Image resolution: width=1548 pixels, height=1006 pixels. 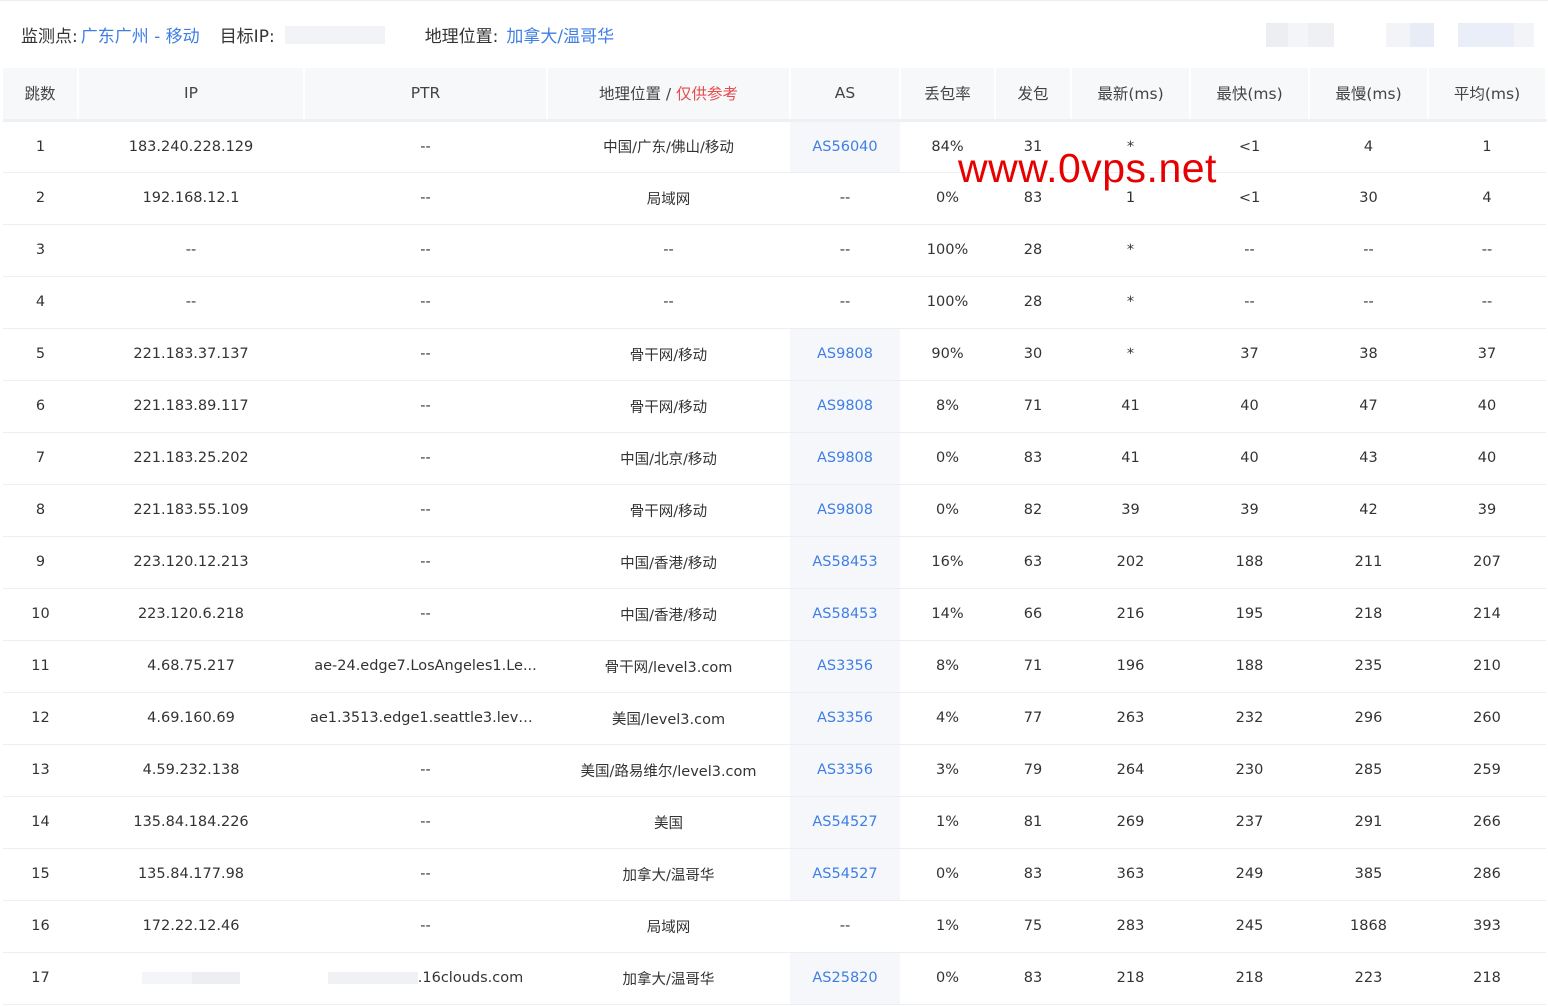 What do you see at coordinates (191, 95) in the screenshot?
I see `col-ip: IP` at bounding box center [191, 95].